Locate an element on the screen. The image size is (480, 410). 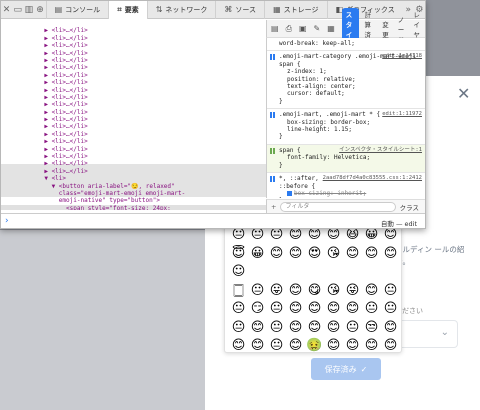
css-property: cursor: default; is located at coordinates (350, 93).